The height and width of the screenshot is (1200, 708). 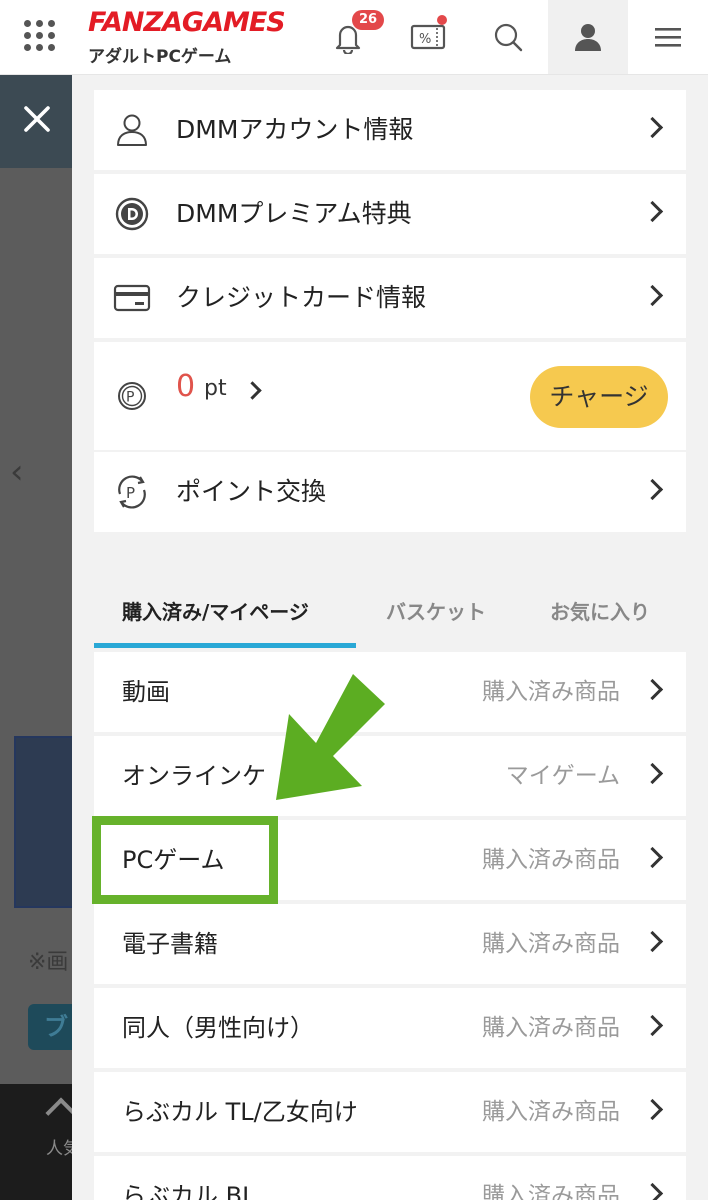 What do you see at coordinates (17, 472) in the screenshot?
I see `chevron-left-icon: ‹` at bounding box center [17, 472].